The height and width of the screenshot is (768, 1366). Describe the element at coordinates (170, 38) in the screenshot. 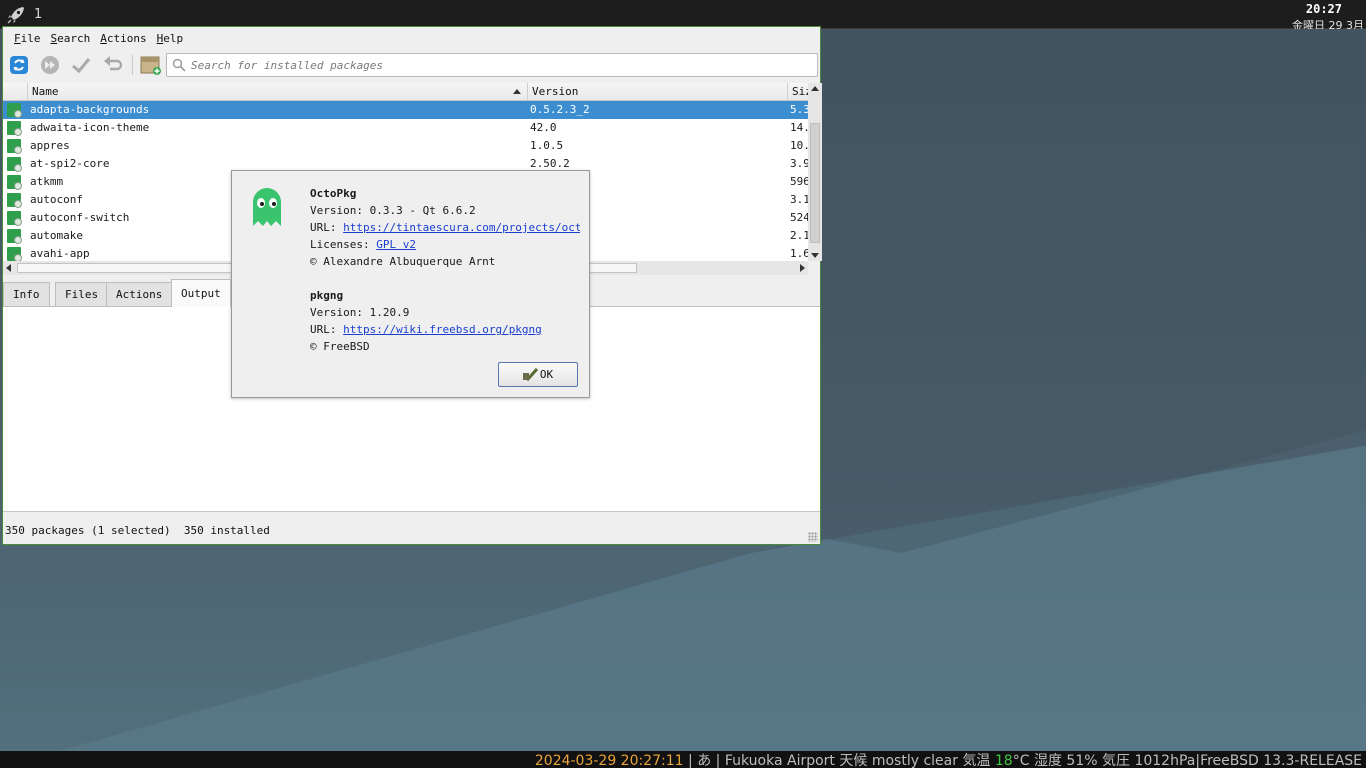

I see `menu-help: Help` at that location.